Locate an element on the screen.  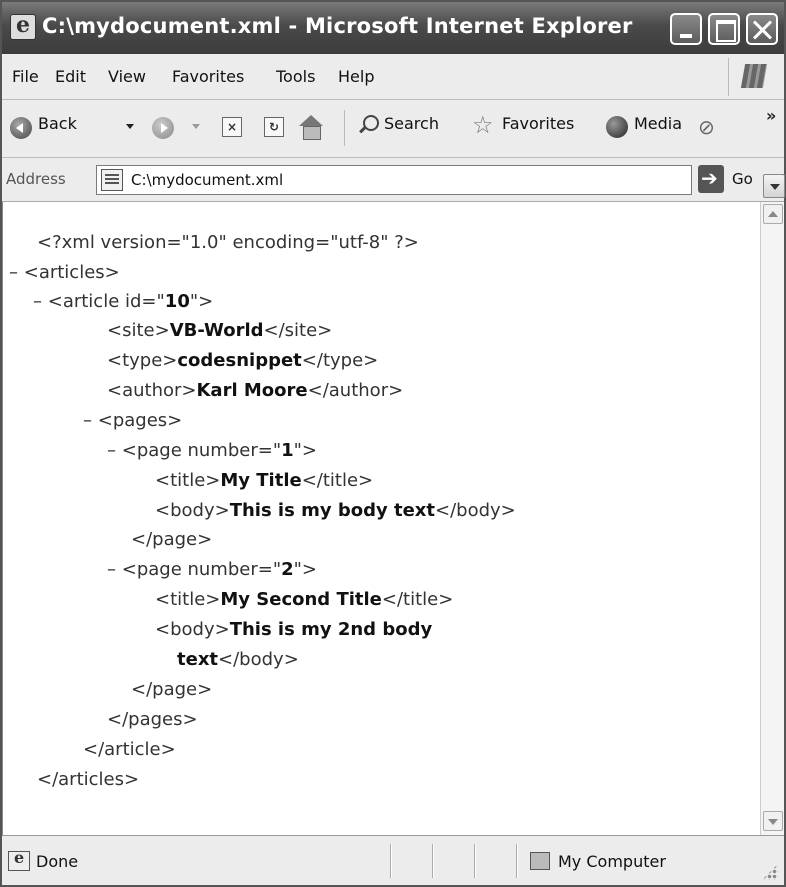
resize-grip-icon is located at coordinates (770, 872).